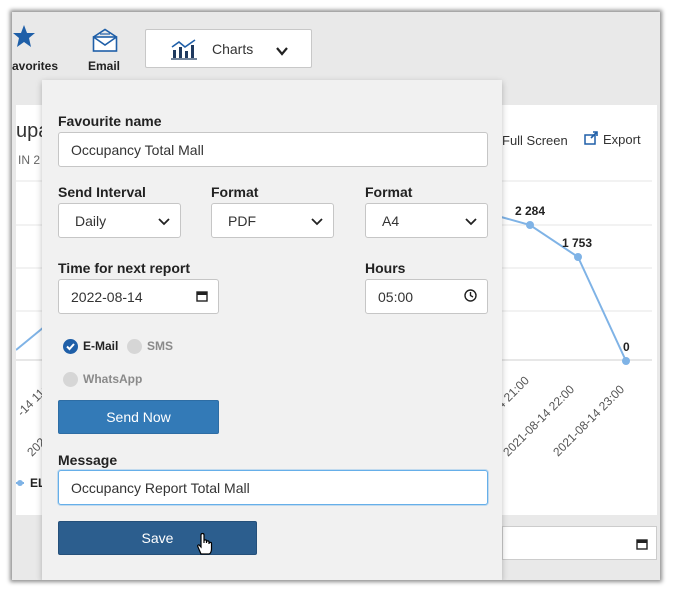 The image size is (673, 592). What do you see at coordinates (124, 268) in the screenshot?
I see `next-report-label: Time for next report` at bounding box center [124, 268].